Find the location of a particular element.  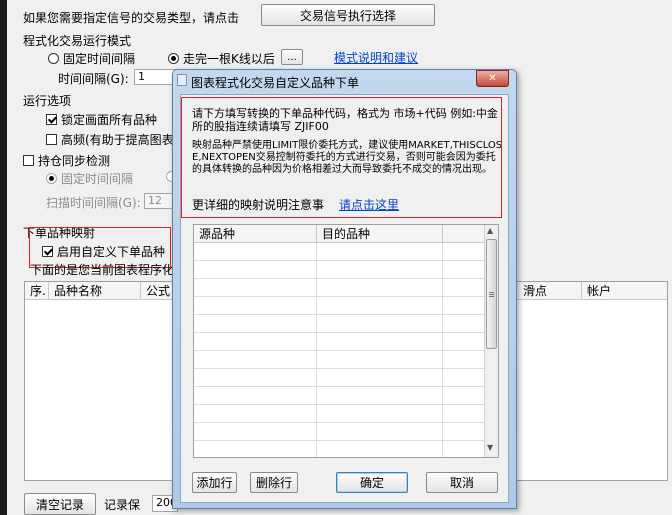

high-freq-label: 高频(有助于提高图表 is located at coordinates (117, 140).